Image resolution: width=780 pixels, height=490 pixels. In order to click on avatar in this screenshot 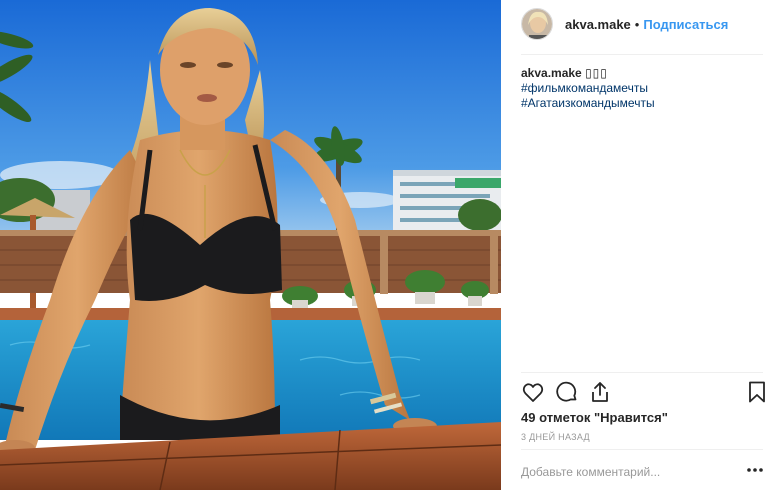, I will do `click(537, 24)`.